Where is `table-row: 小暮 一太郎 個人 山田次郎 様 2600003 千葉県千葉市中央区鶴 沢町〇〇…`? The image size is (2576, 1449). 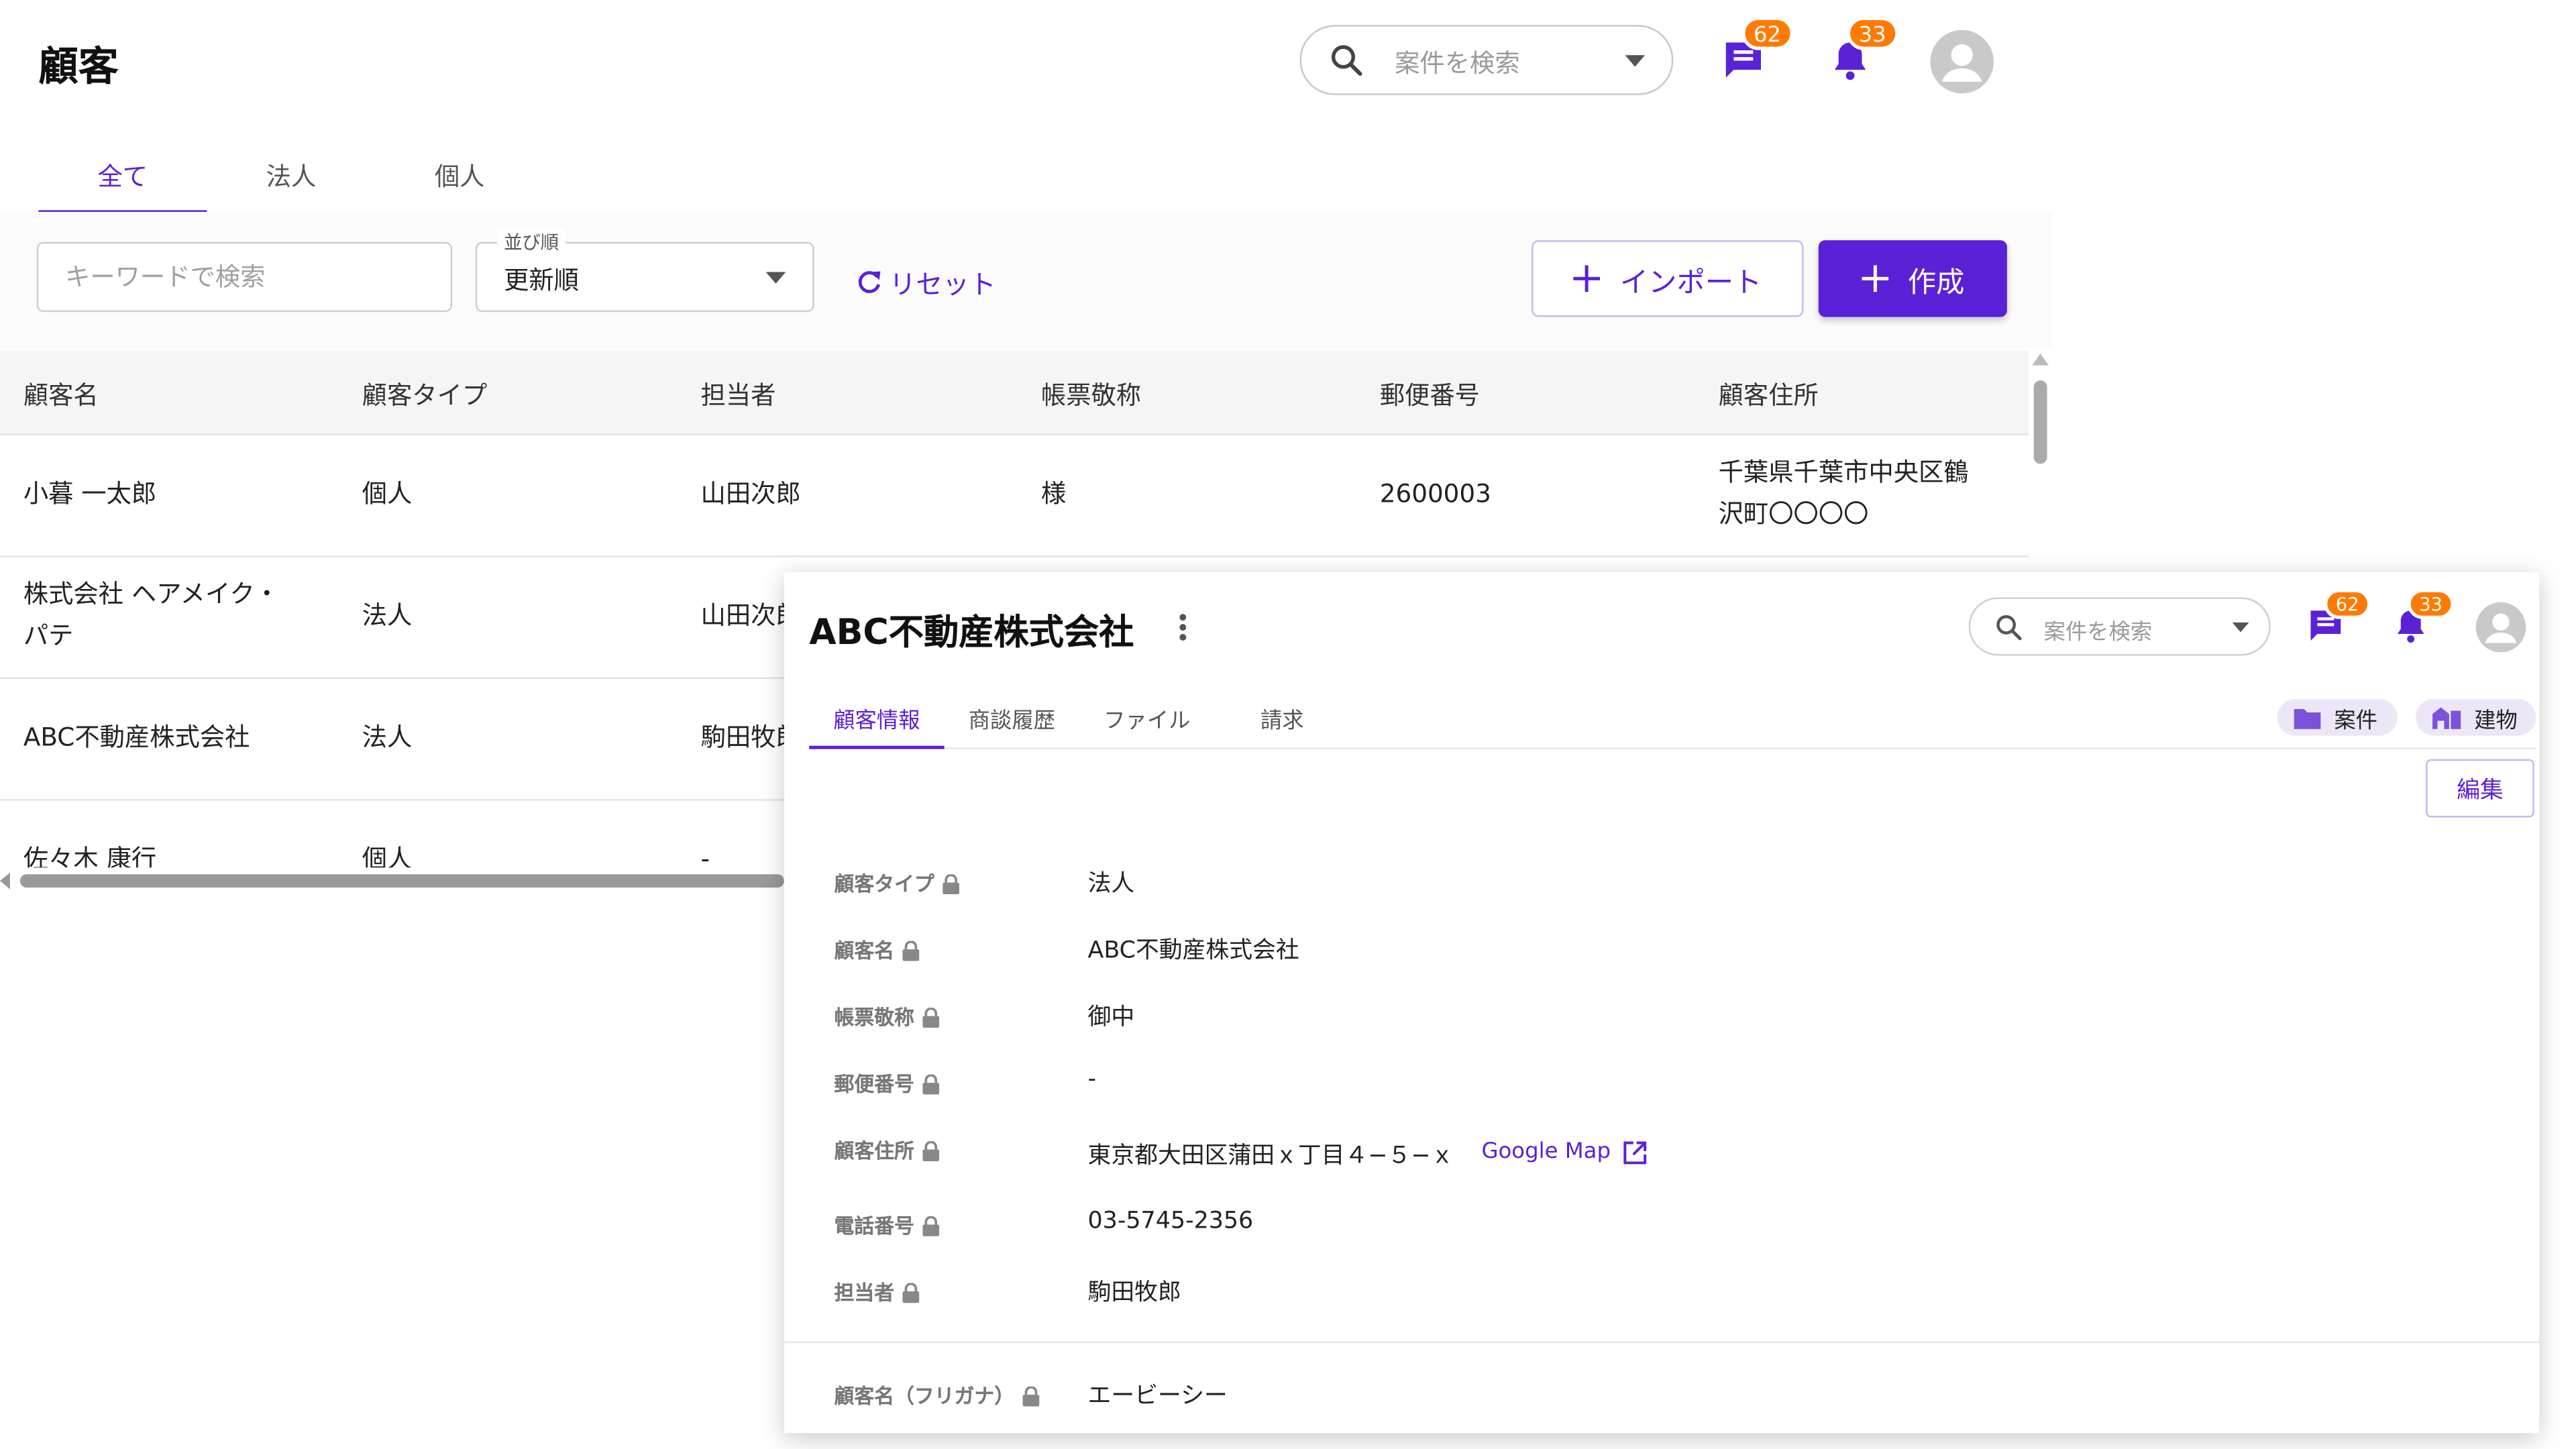 table-row: 小暮 一太郎 個人 山田次郎 様 2600003 千葉県千葉市中央区鶴 沢町〇〇… is located at coordinates (1014, 496).